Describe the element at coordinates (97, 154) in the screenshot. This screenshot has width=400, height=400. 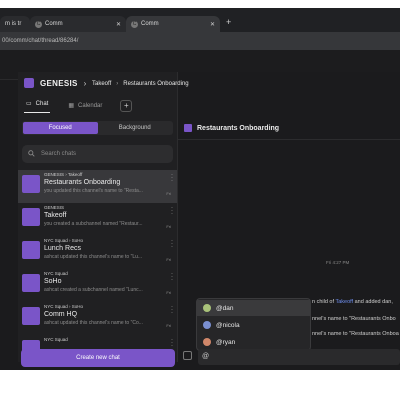
I see `search-input: Search chats` at that location.